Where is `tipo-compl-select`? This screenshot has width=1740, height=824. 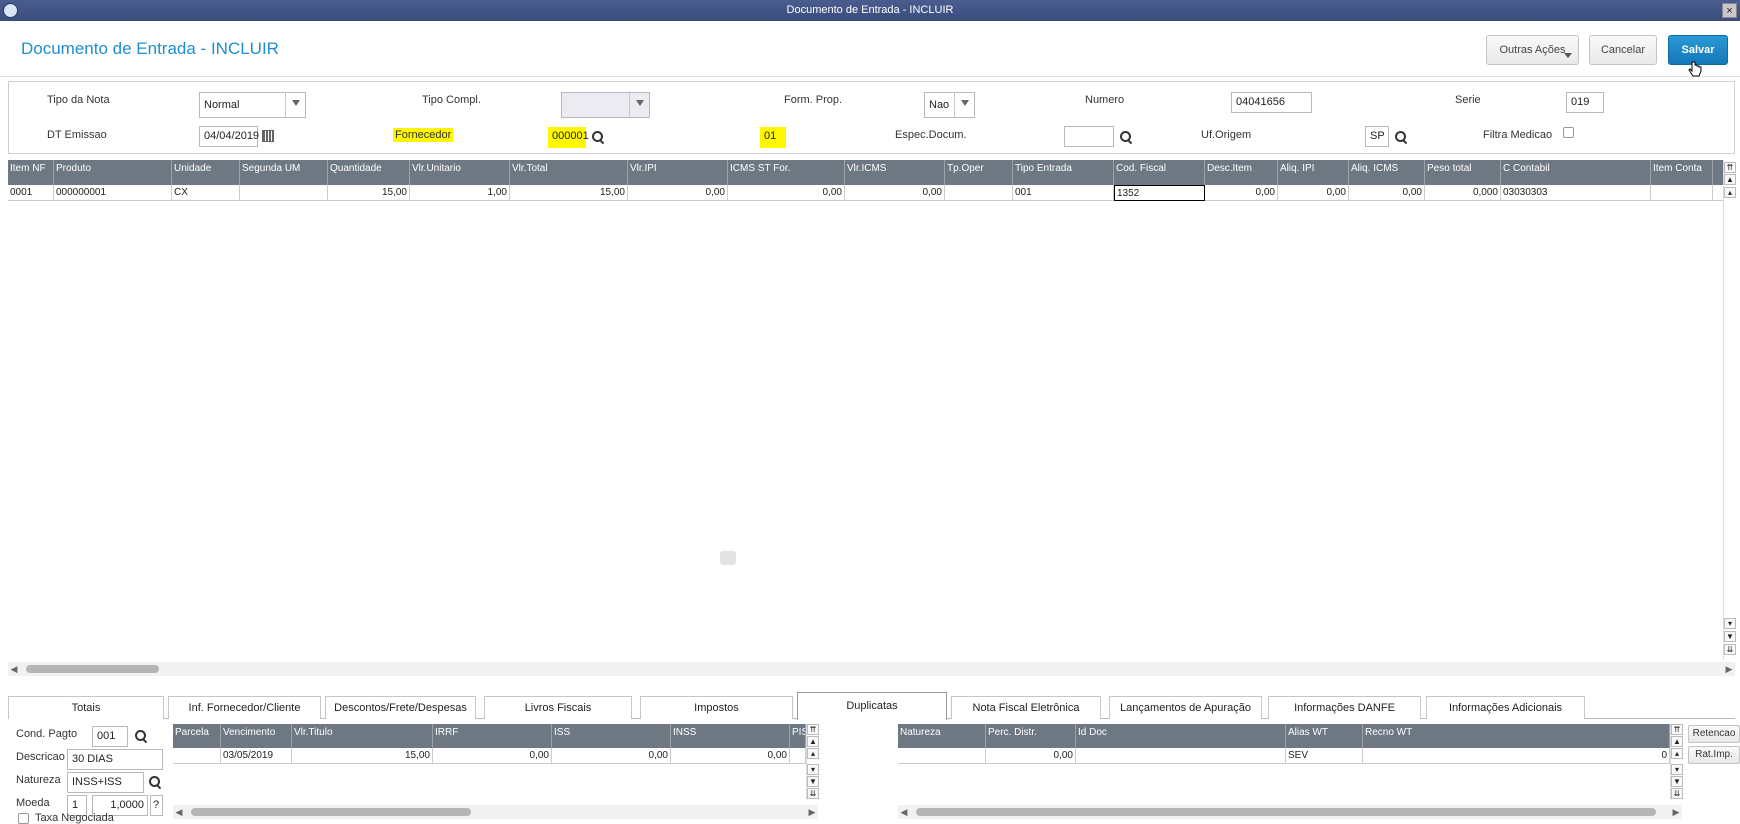
tipo-compl-select is located at coordinates (605, 105).